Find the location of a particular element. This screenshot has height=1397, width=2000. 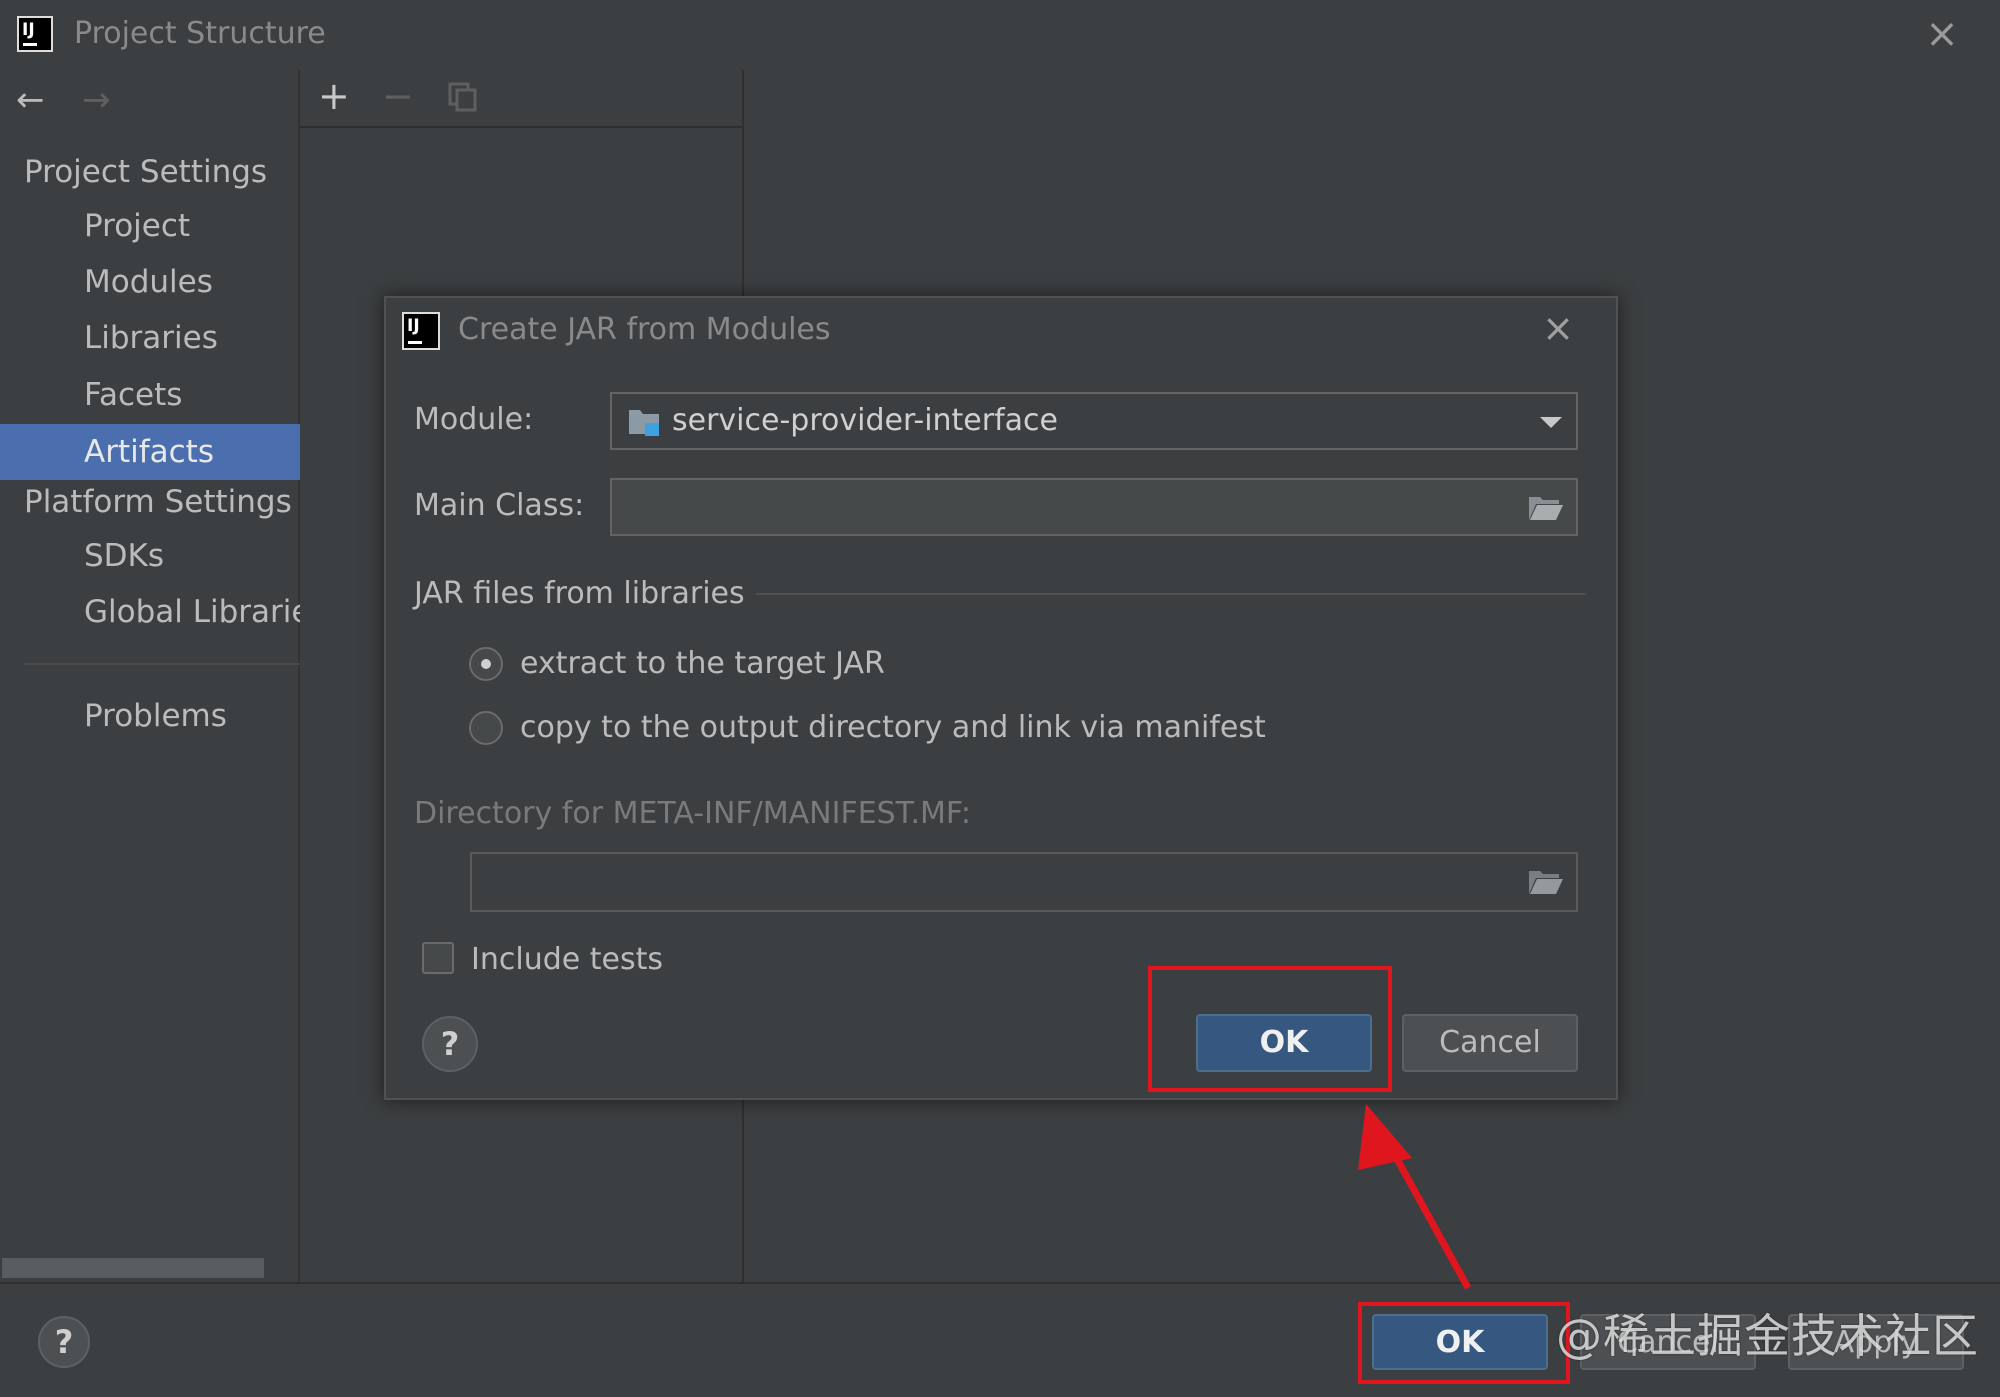

copy-icon is located at coordinates (463, 97).